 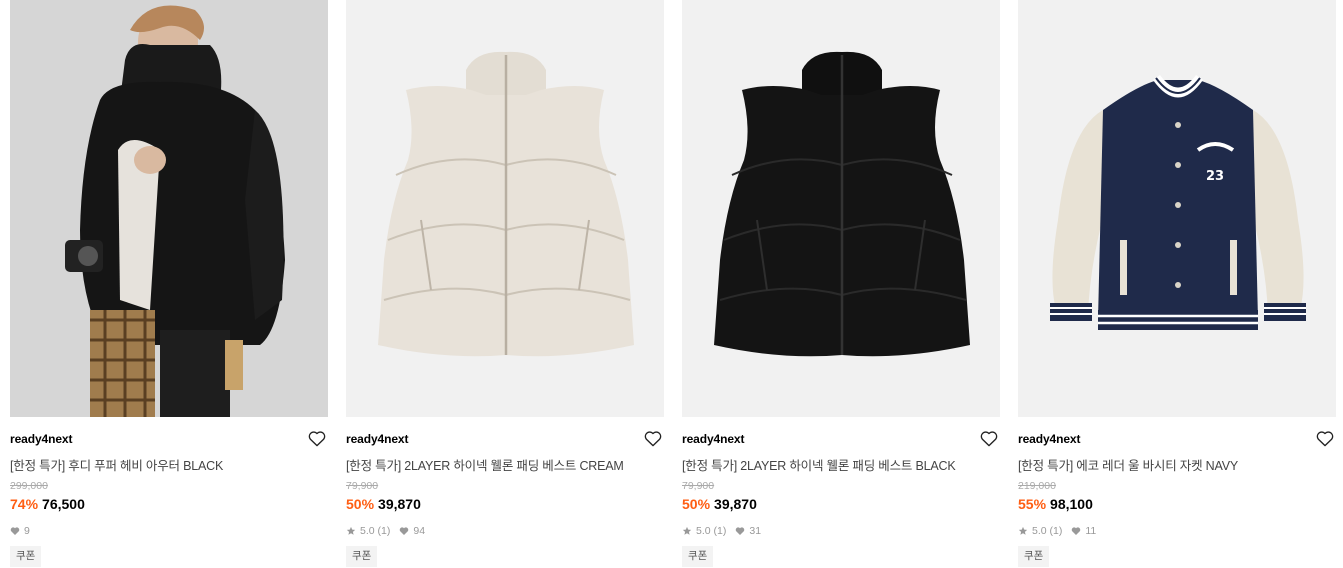 What do you see at coordinates (27, 531) in the screenshot?
I see `like-count: 9` at bounding box center [27, 531].